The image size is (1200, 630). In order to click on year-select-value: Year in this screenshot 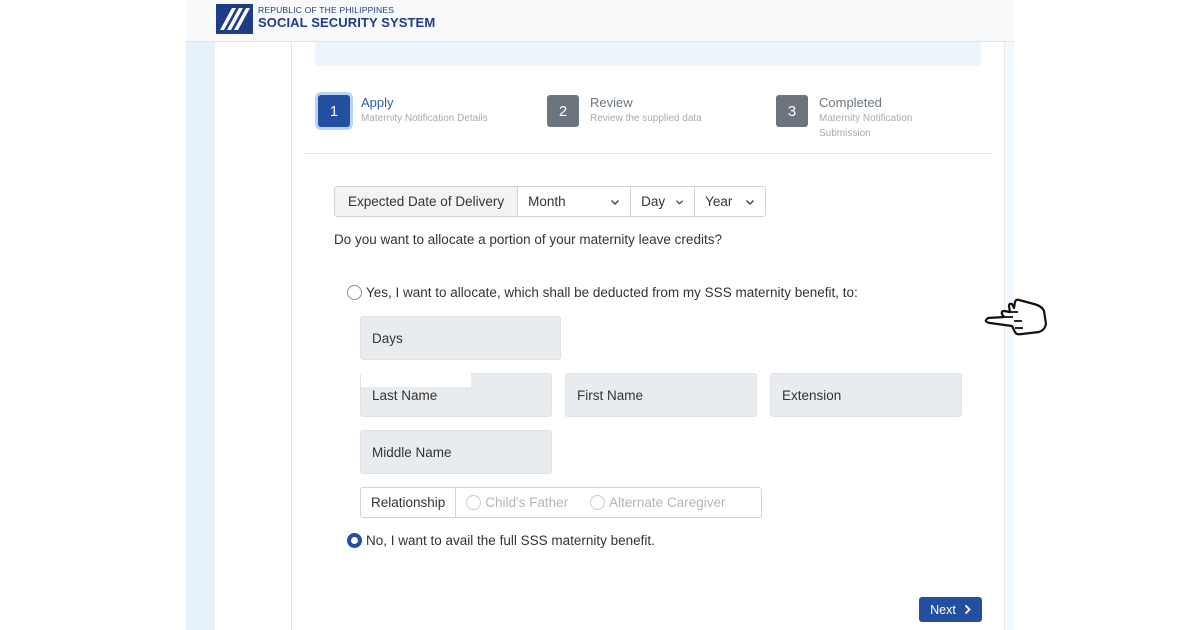, I will do `click(719, 201)`.